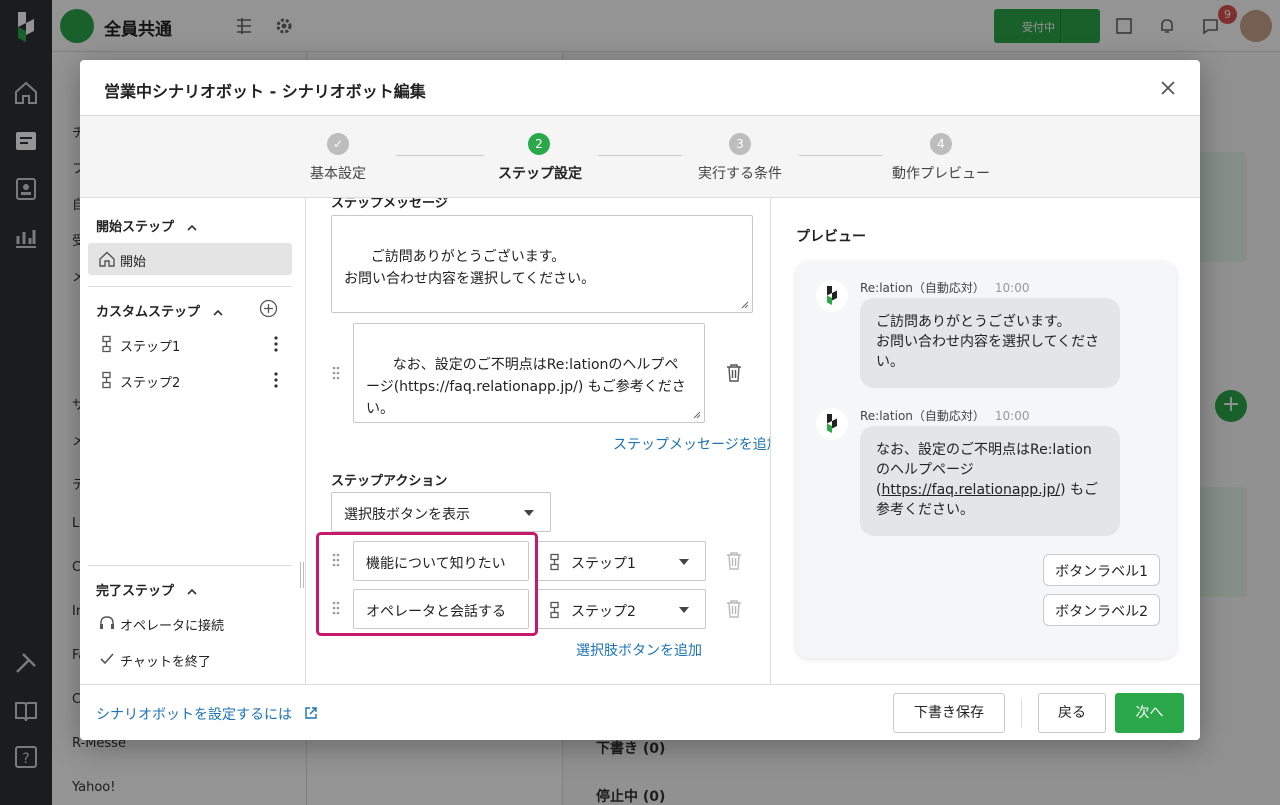 Image resolution: width=1280 pixels, height=805 pixels. What do you see at coordinates (172, 626) in the screenshot?
I see `step-item-label: オペレータに接続` at bounding box center [172, 626].